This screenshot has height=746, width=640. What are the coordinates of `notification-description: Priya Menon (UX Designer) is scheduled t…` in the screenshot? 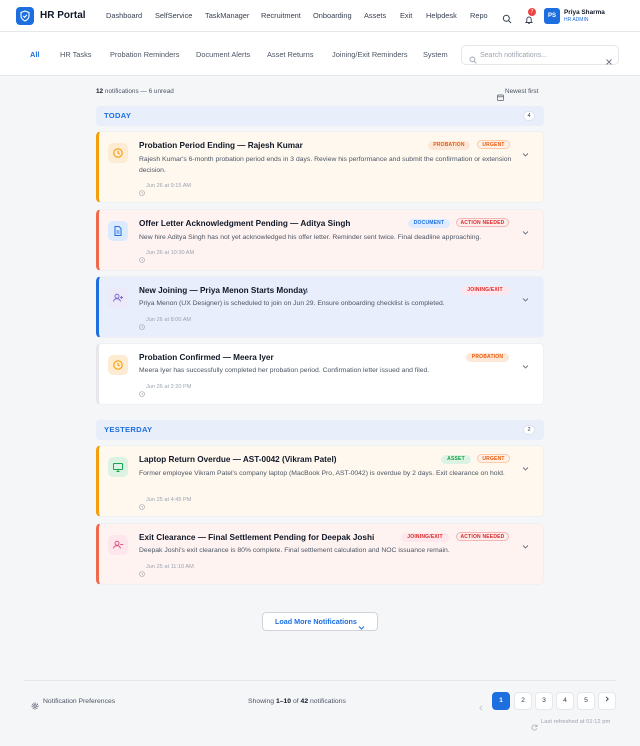 It's located at (292, 303).